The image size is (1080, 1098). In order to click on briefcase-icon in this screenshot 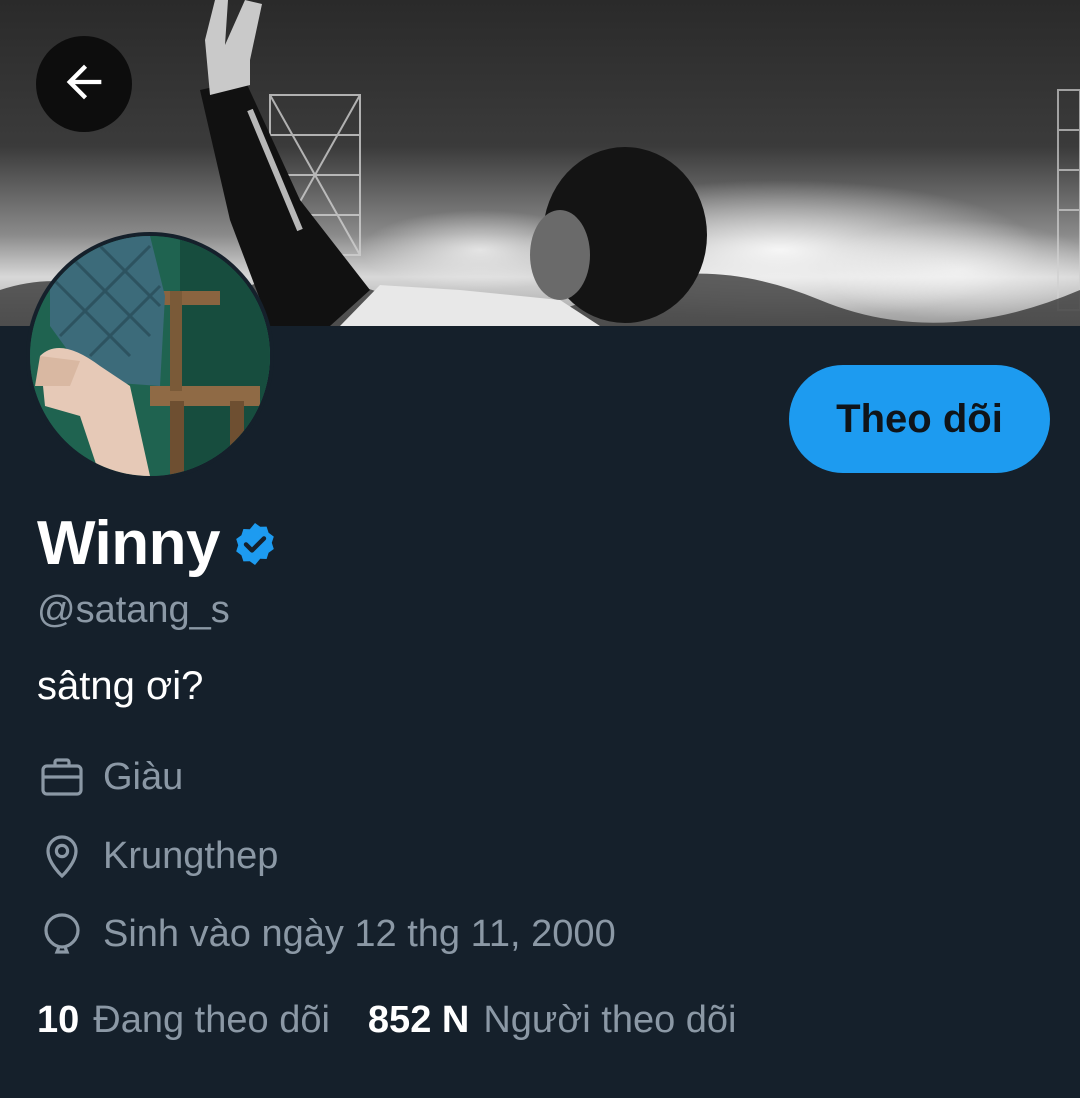, I will do `click(62, 777)`.